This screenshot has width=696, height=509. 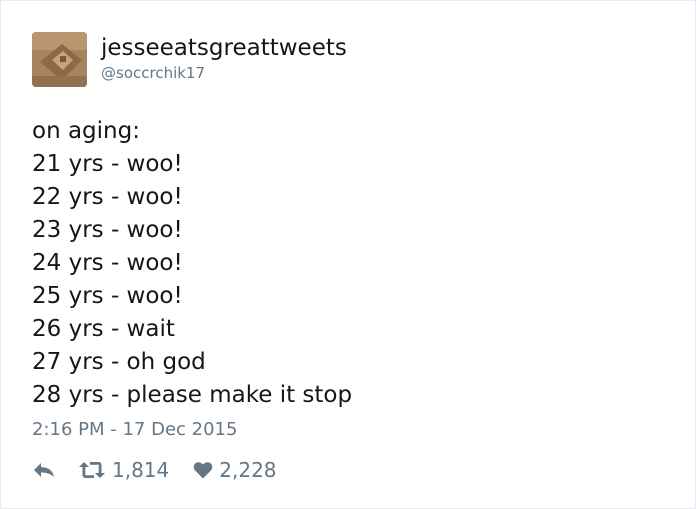 I want to click on retweet-count: 1,814, so click(x=141, y=470).